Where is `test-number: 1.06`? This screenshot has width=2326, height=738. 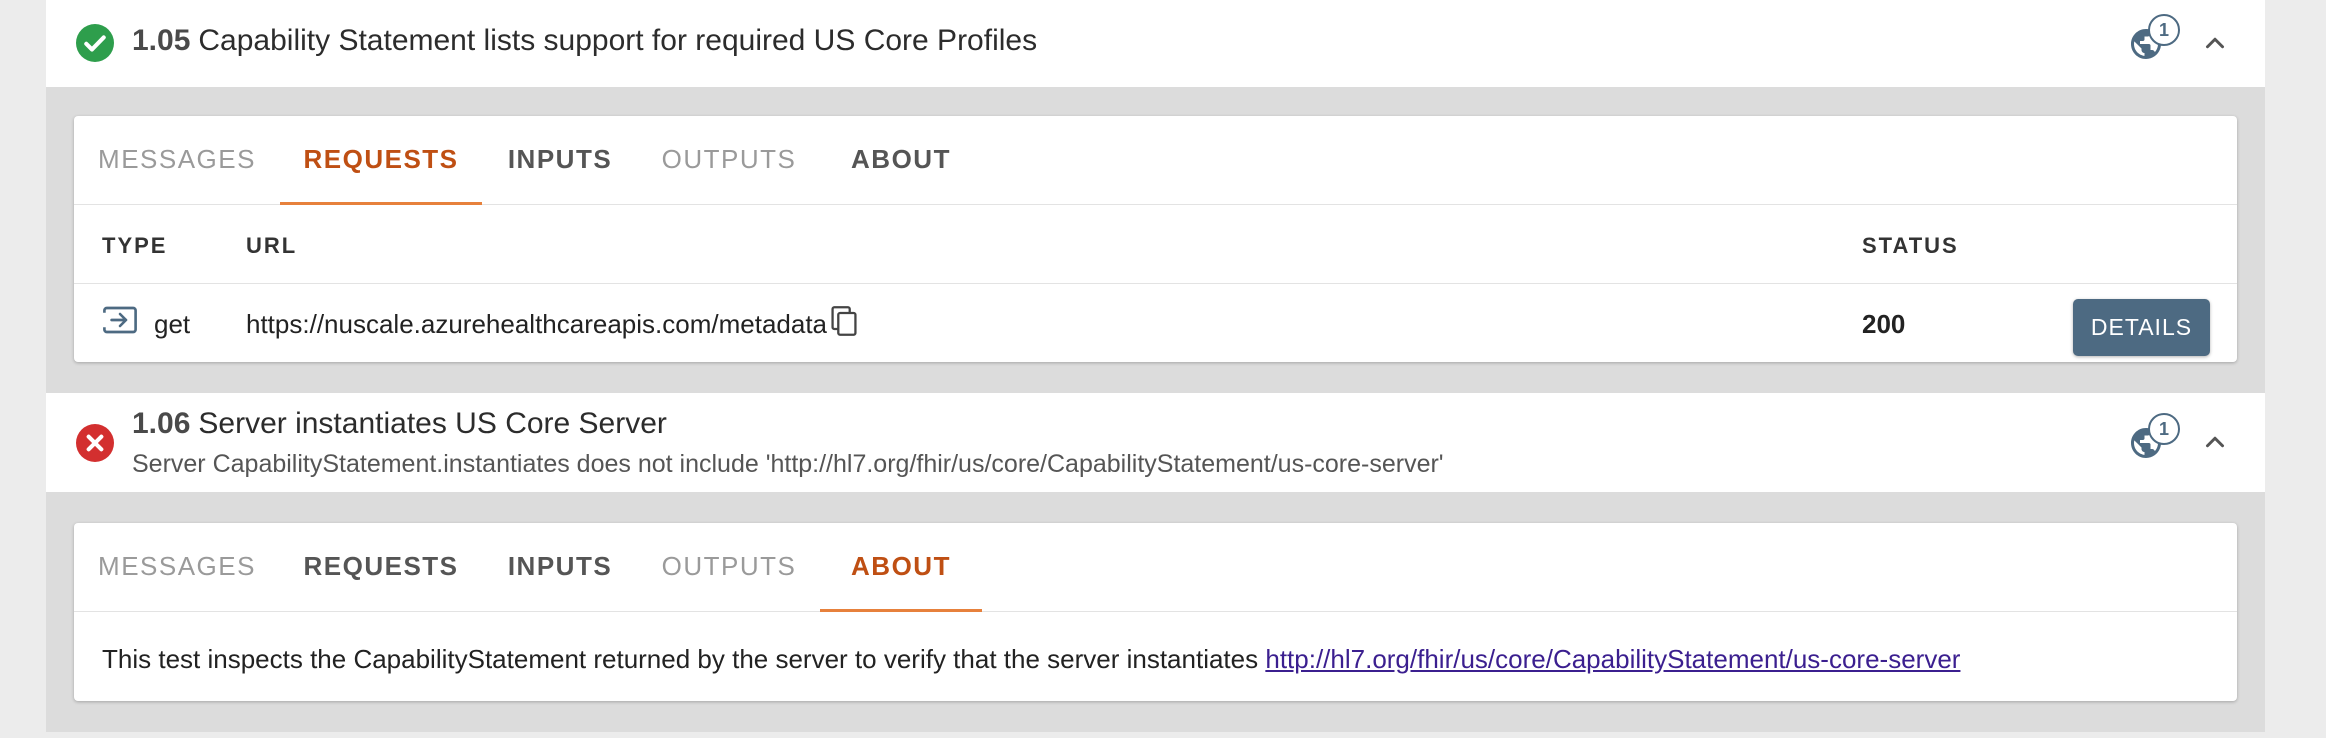 test-number: 1.06 is located at coordinates (161, 423).